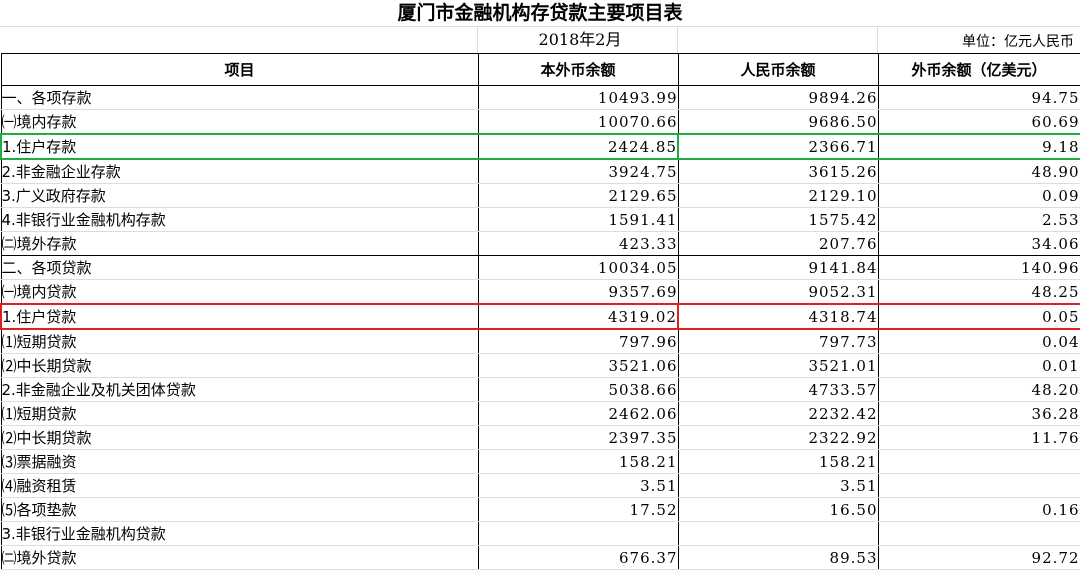  Describe the element at coordinates (979, 195) in the screenshot. I see `cell-fx: 0.09` at that location.